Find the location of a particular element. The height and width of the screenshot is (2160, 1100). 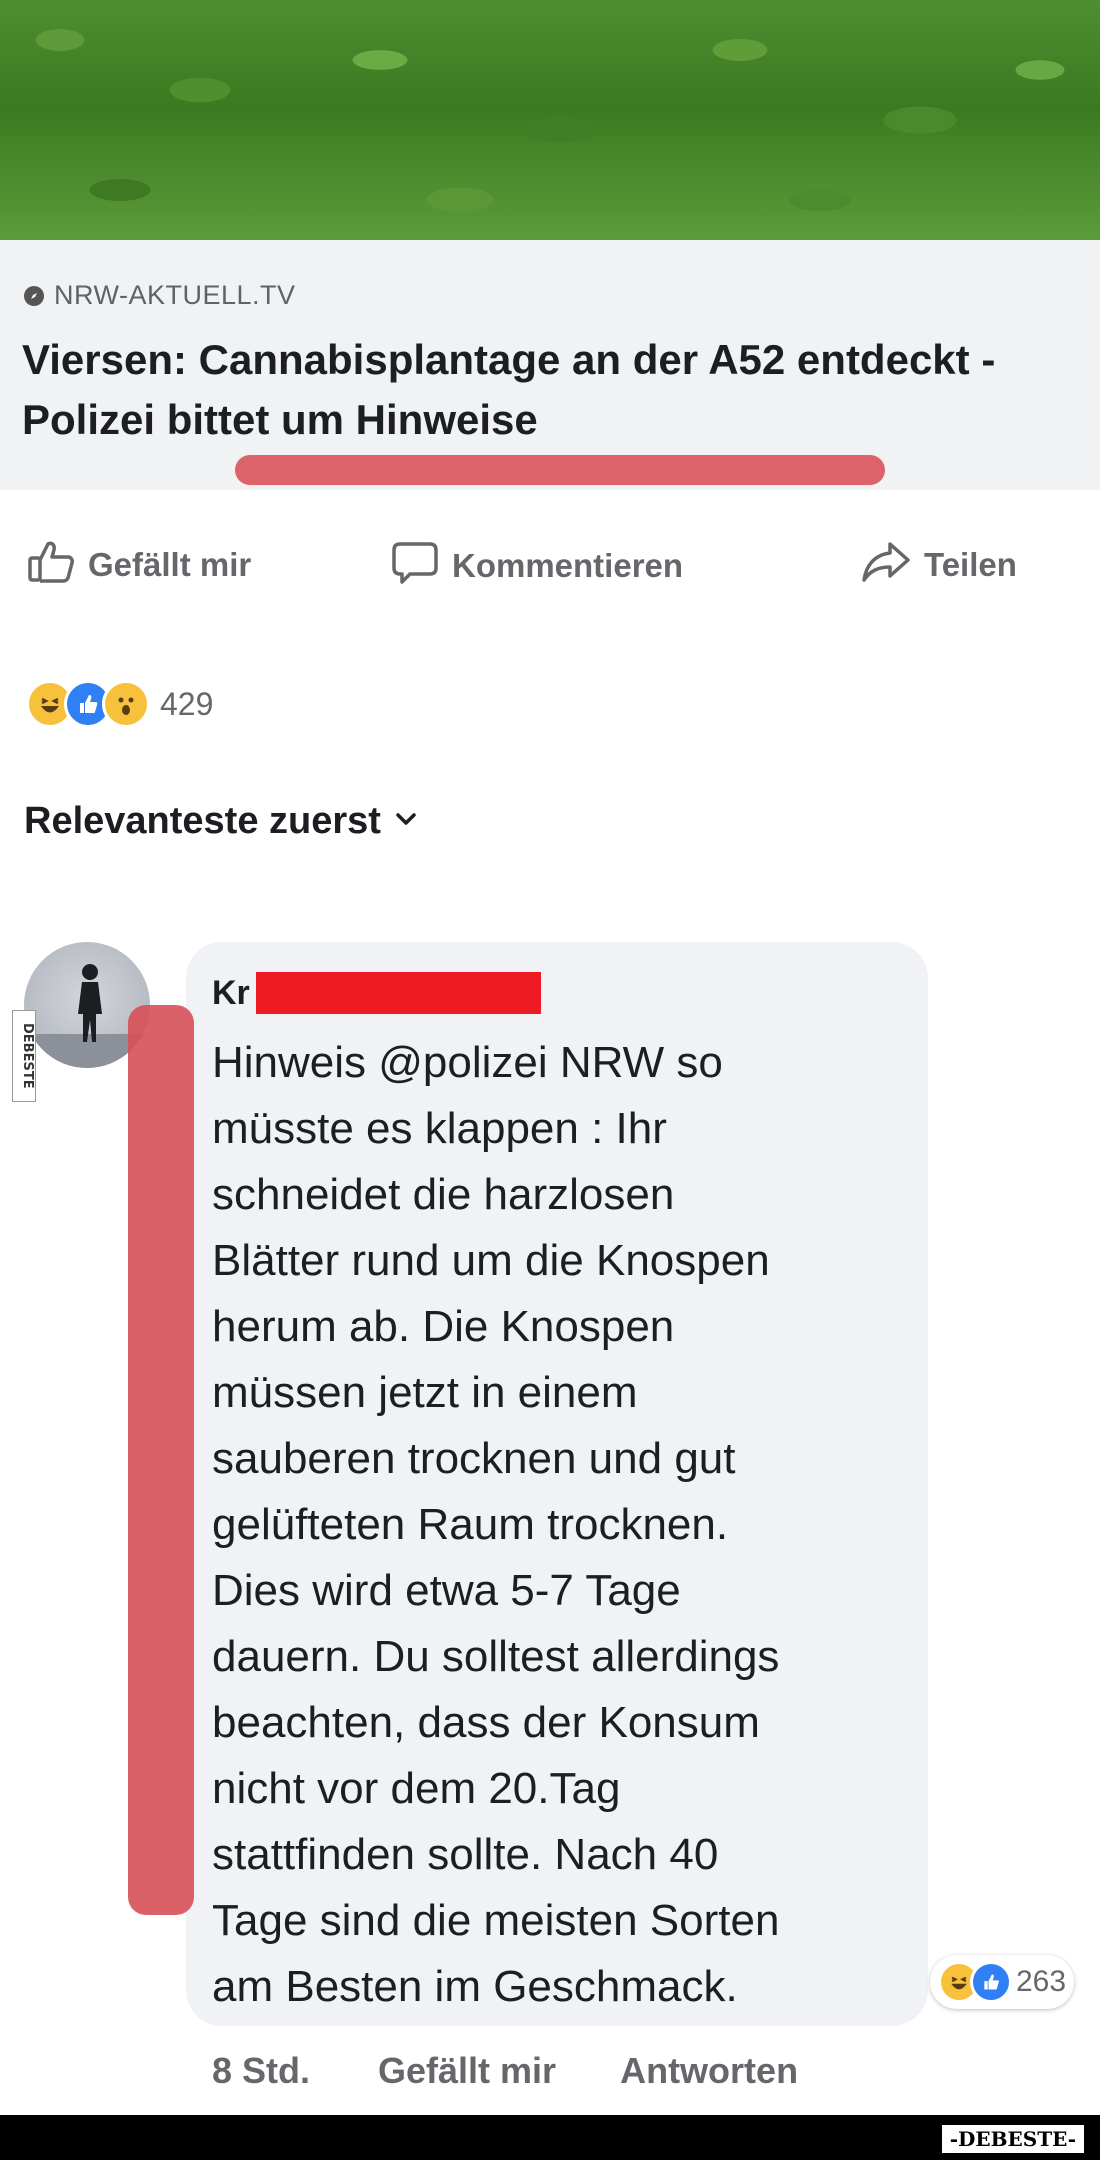

comment-reactions-badge: 263 is located at coordinates (1002, 1982).